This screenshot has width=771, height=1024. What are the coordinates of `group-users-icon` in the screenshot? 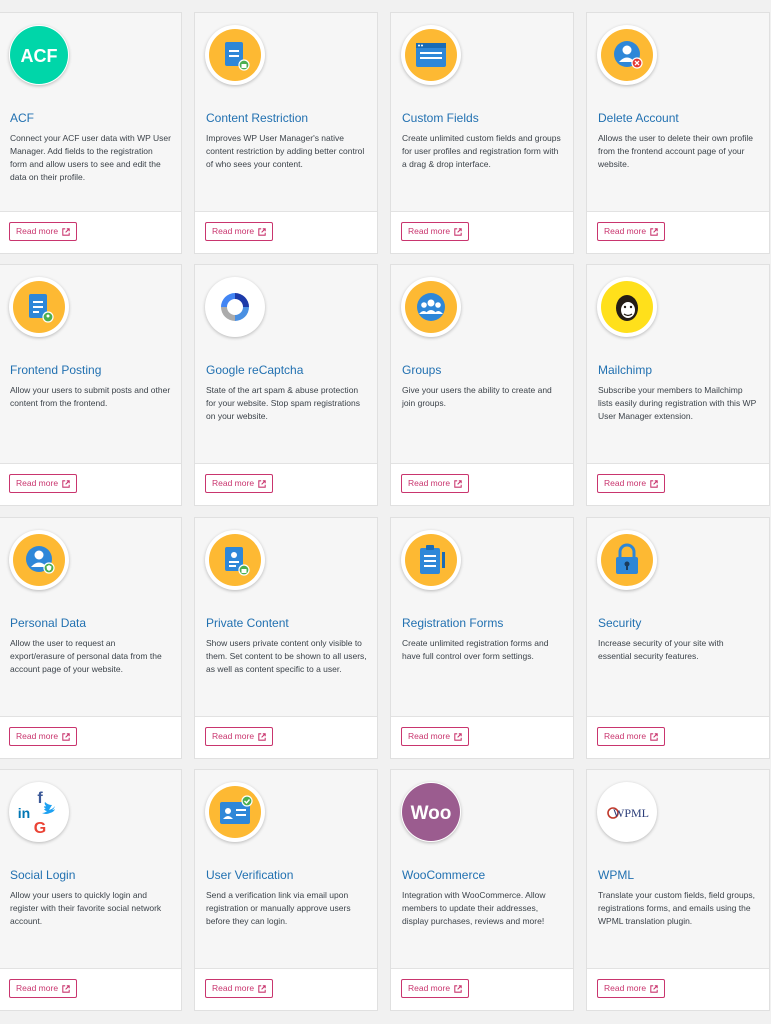 It's located at (431, 307).